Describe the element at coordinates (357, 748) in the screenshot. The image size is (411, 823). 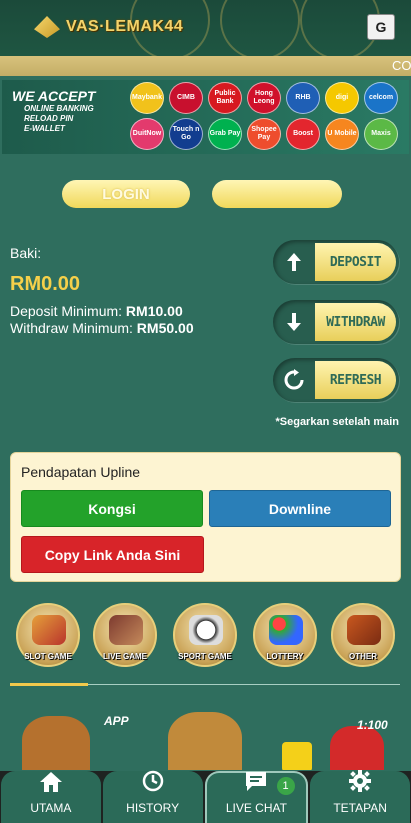
I see `mario-character-icon` at that location.